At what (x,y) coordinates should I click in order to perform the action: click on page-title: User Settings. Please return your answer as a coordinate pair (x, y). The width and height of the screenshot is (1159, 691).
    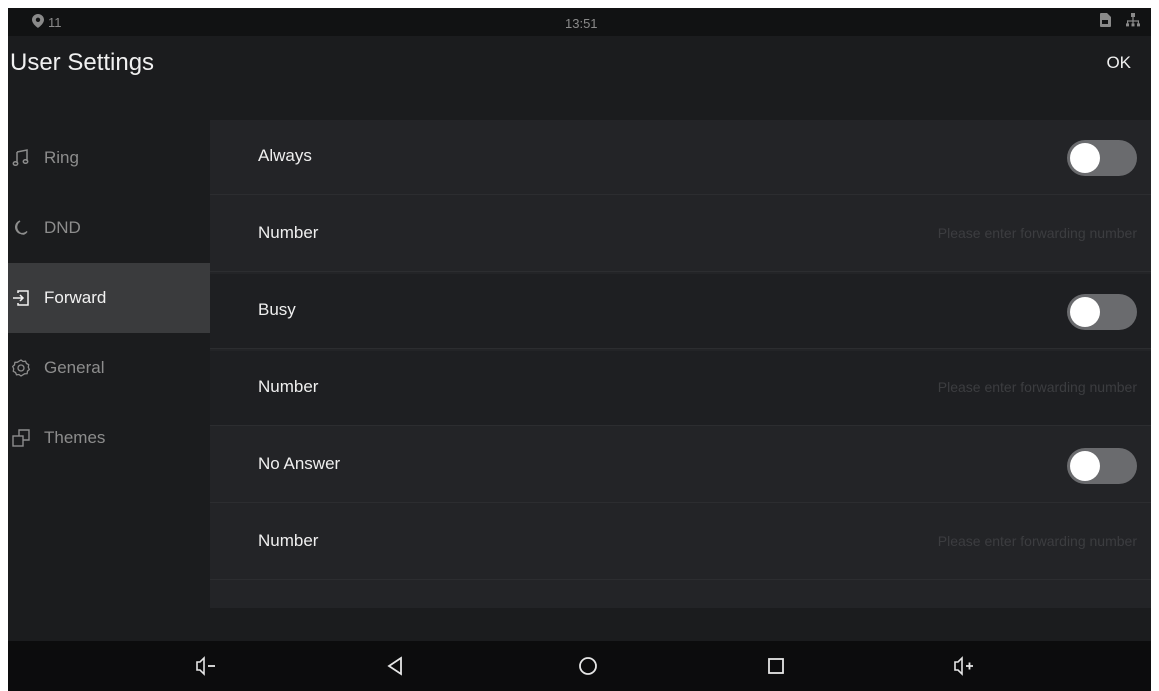
    Looking at the image, I should click on (82, 62).